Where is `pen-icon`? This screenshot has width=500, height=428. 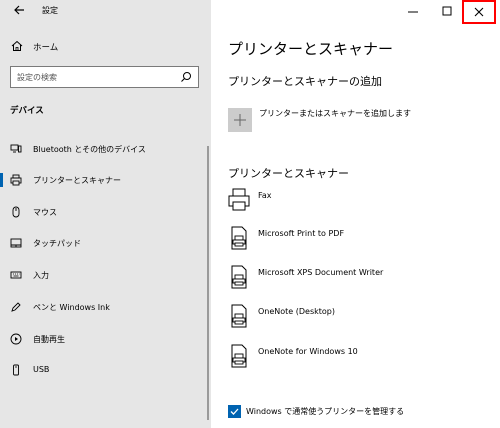
pen-icon is located at coordinates (16, 307).